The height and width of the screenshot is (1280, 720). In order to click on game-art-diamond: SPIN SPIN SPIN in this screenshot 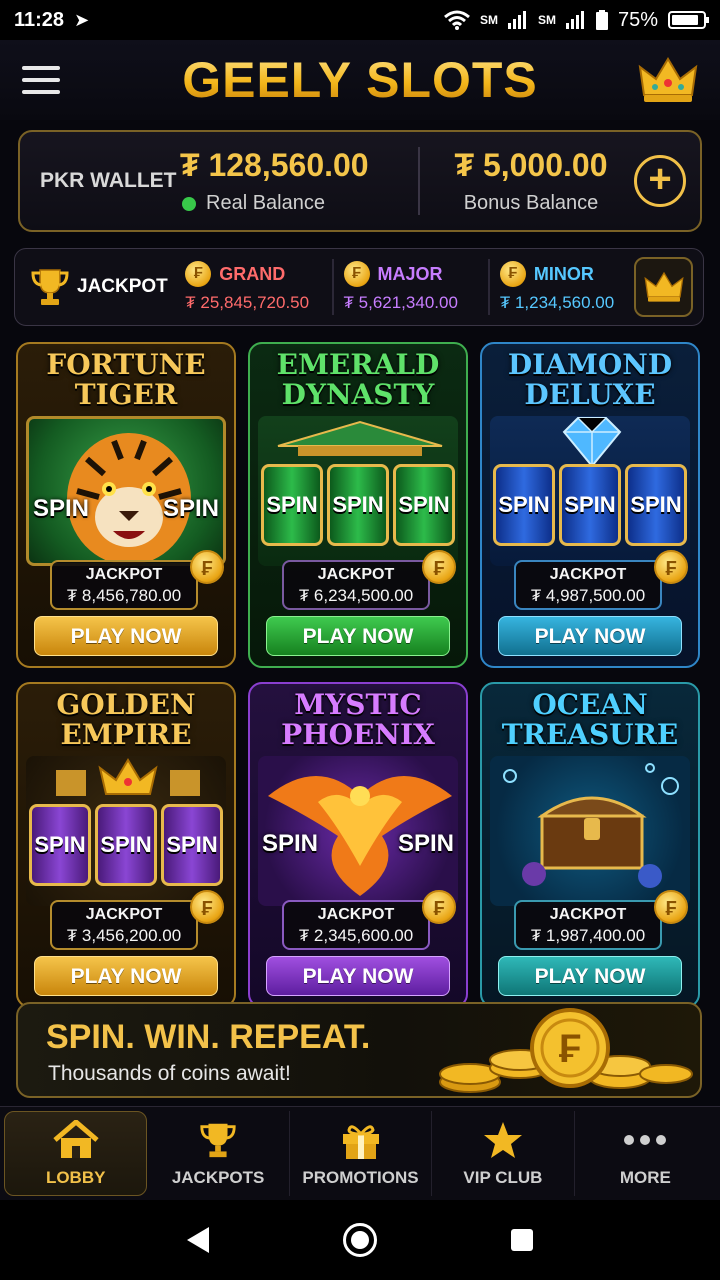, I will do `click(590, 491)`.